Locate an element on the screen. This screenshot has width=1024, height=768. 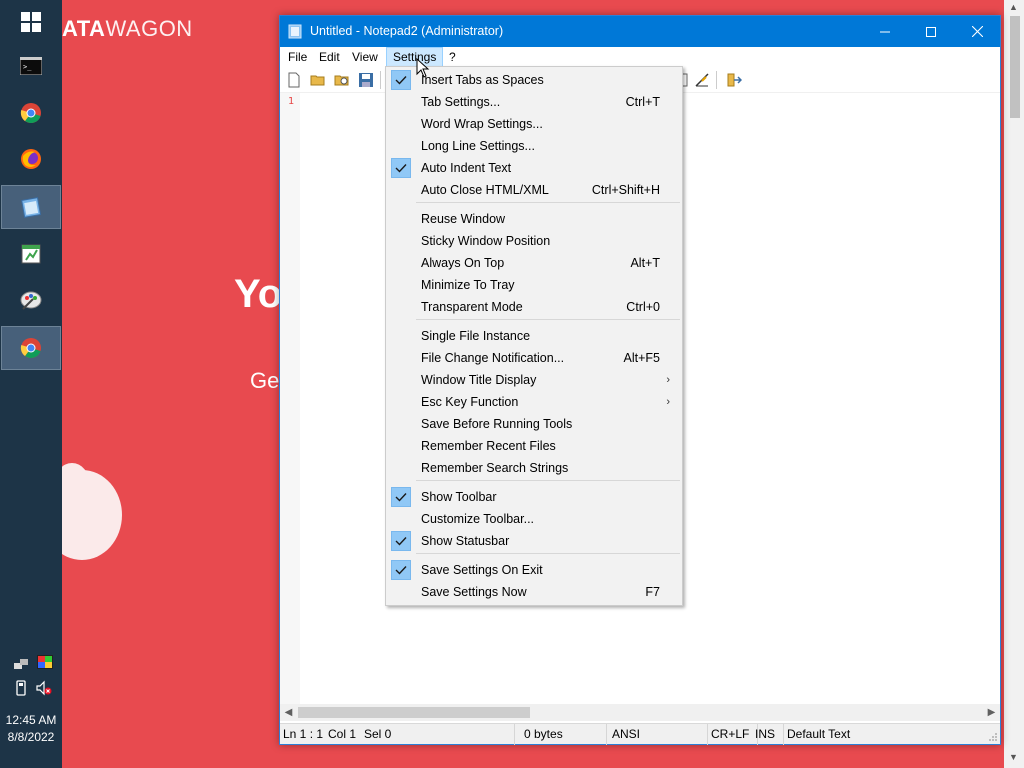
mouse-cursor-icon is located at coordinates (423, 68).